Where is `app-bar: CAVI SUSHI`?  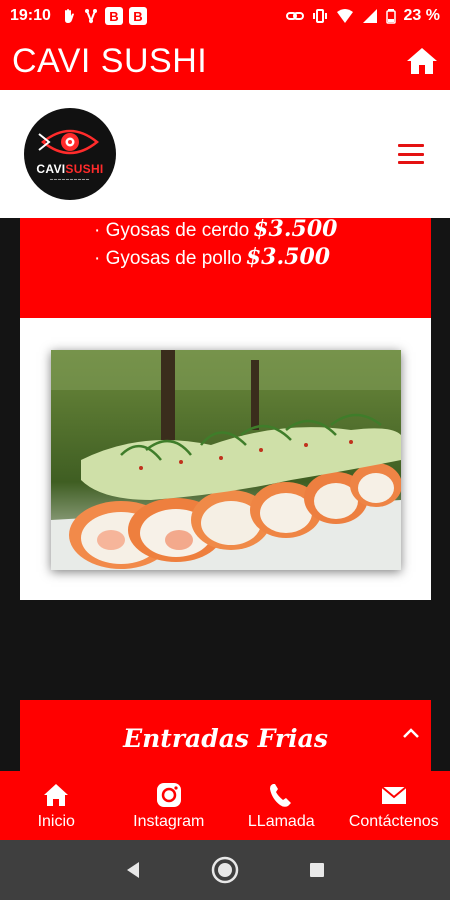 app-bar: CAVI SUSHI is located at coordinates (225, 61).